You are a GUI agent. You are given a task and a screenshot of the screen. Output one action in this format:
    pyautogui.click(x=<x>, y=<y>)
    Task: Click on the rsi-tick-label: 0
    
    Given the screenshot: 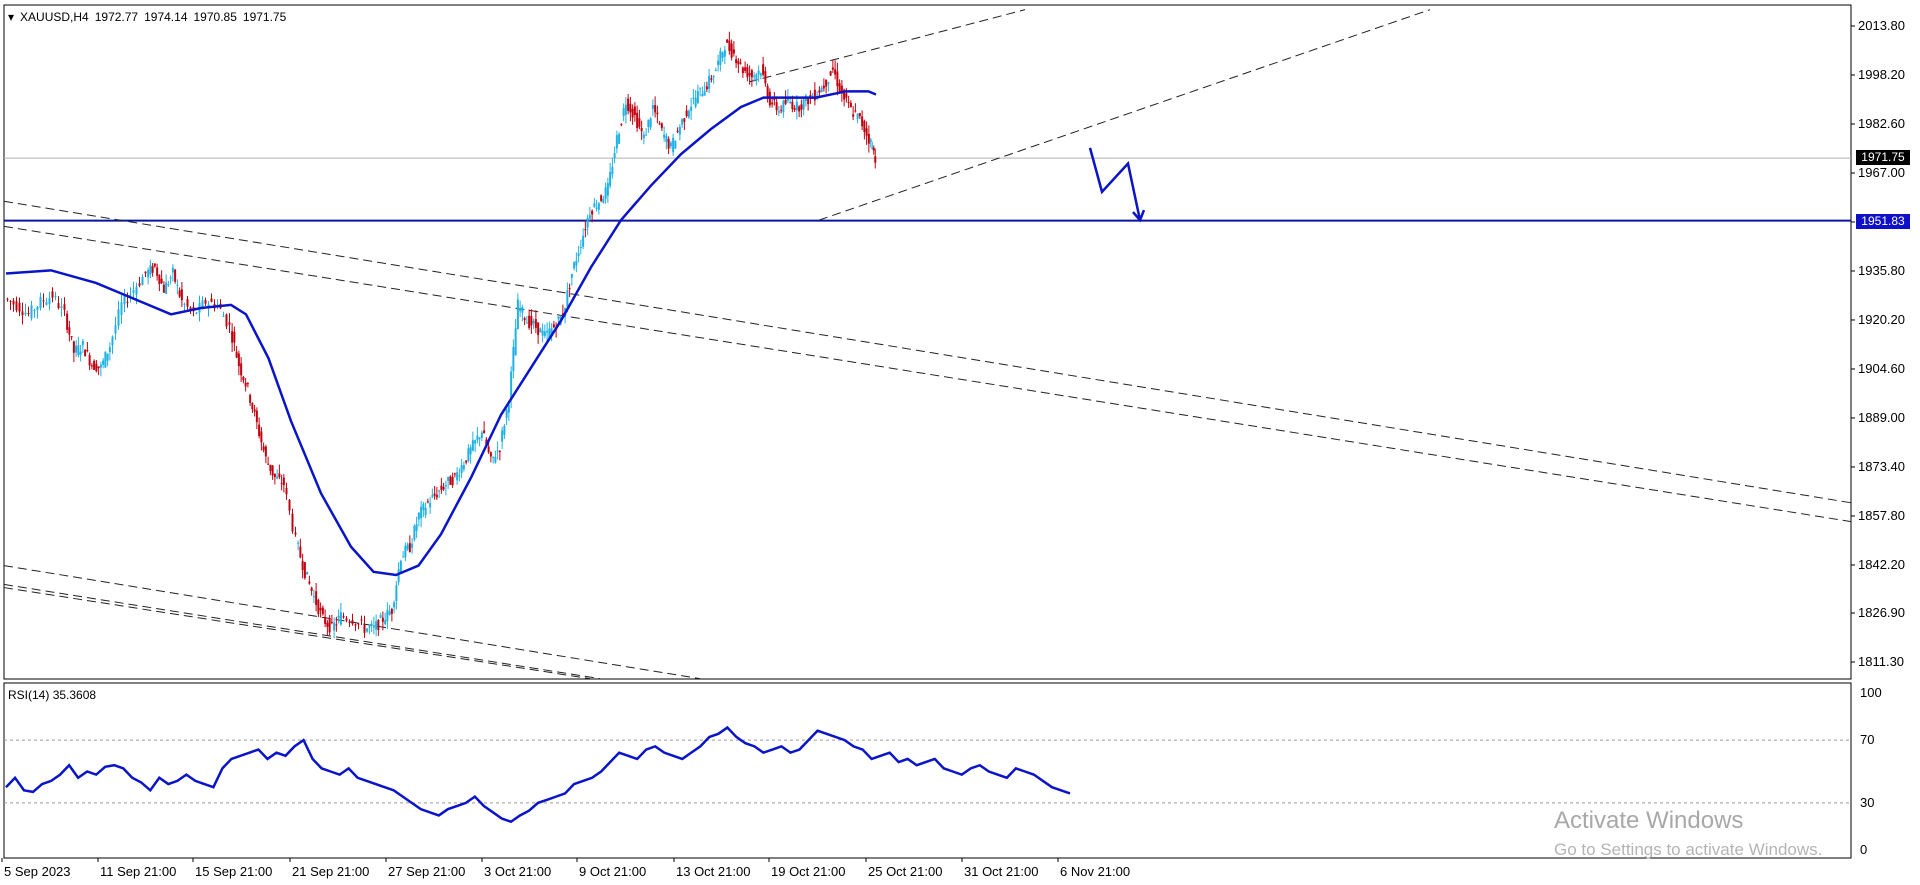 What is the action you would take?
    pyautogui.click(x=1863, y=849)
    